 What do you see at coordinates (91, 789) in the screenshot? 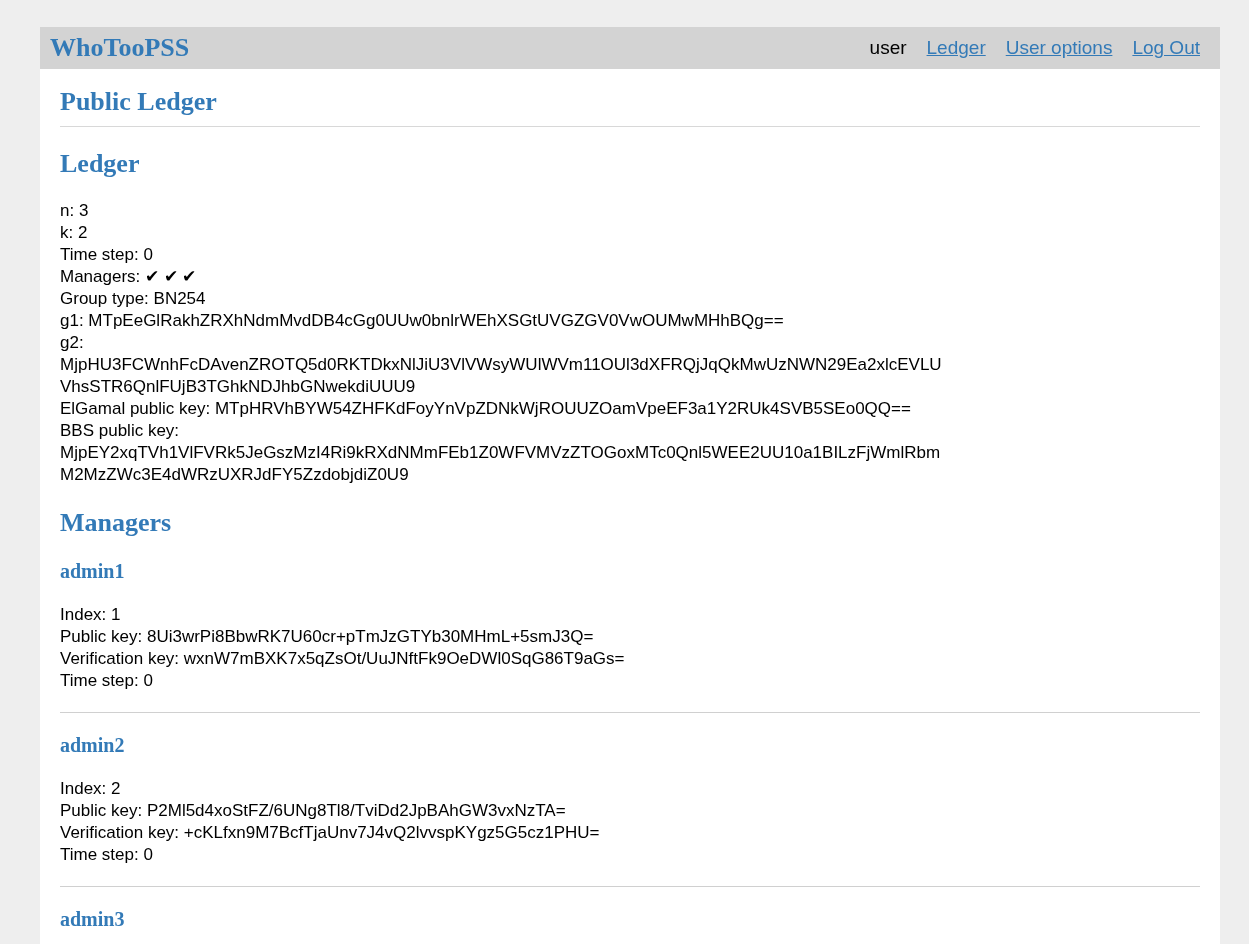
I see `field-text: Index: 2` at bounding box center [91, 789].